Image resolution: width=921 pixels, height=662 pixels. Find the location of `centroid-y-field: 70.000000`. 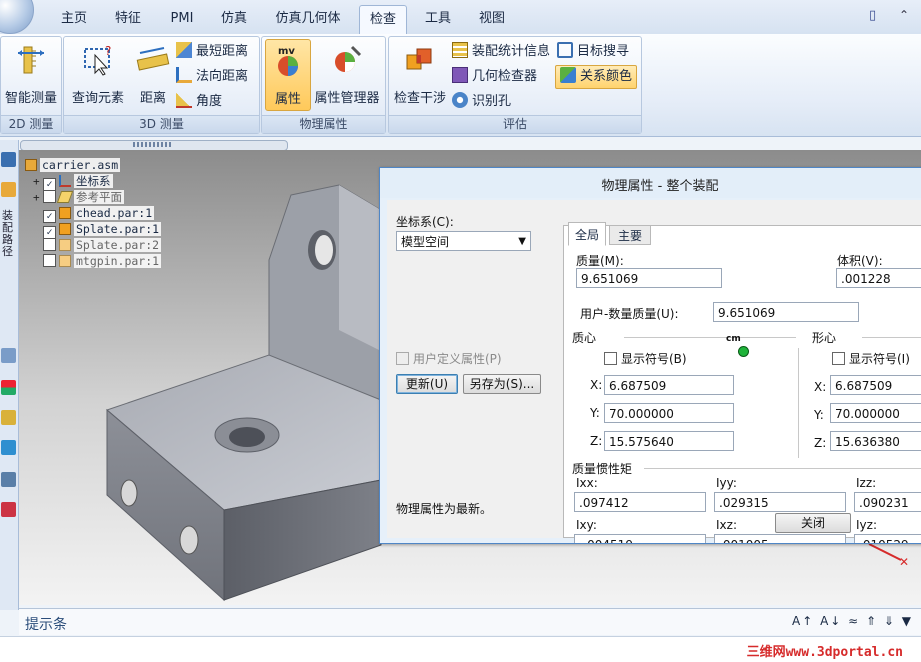

centroid-y-field: 70.000000 is located at coordinates (875, 413).